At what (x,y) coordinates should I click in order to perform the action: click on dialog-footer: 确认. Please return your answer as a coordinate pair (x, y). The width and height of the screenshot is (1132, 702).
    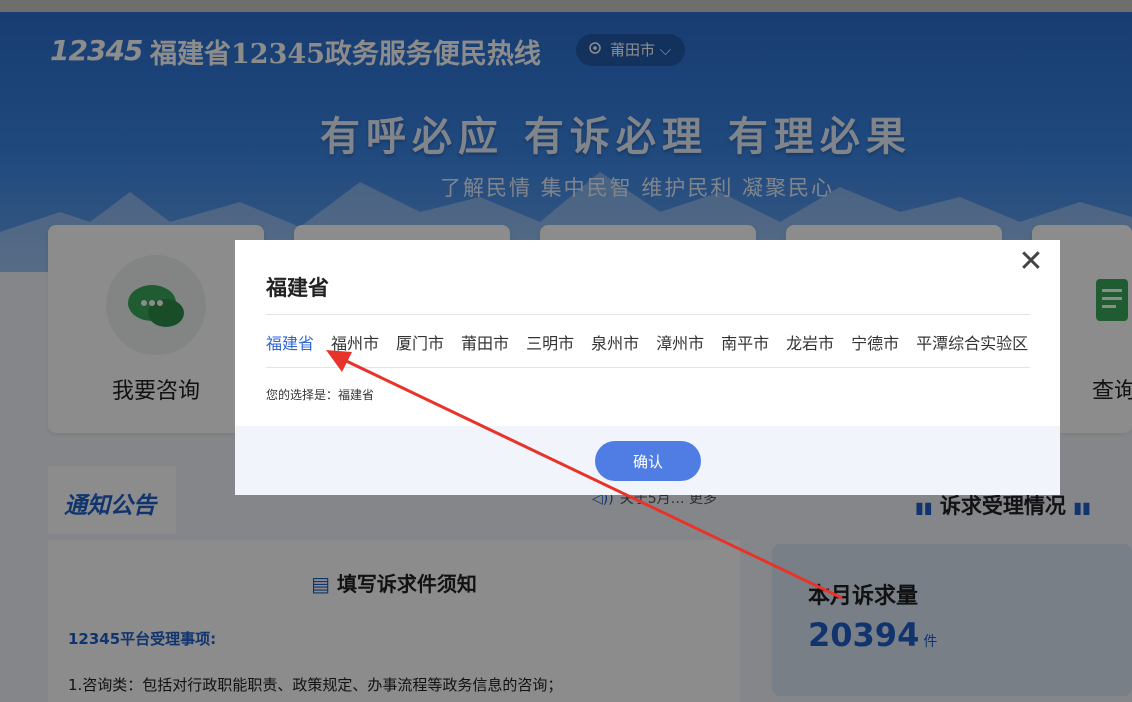
    Looking at the image, I should click on (647, 460).